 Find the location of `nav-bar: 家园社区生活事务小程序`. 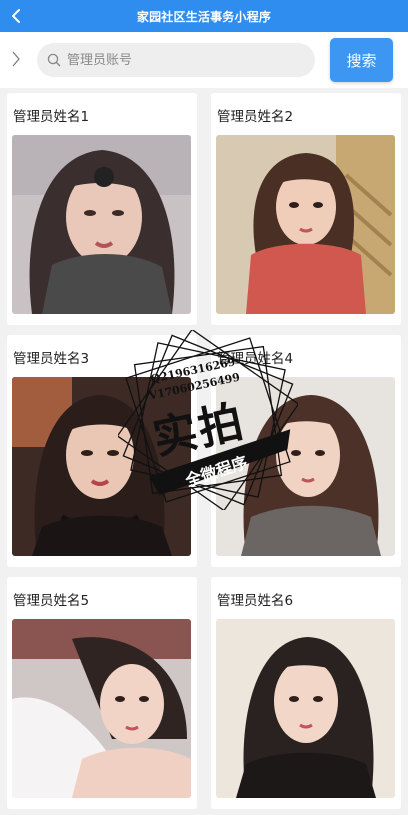

nav-bar: 家园社区生活事务小程序 is located at coordinates (204, 16).